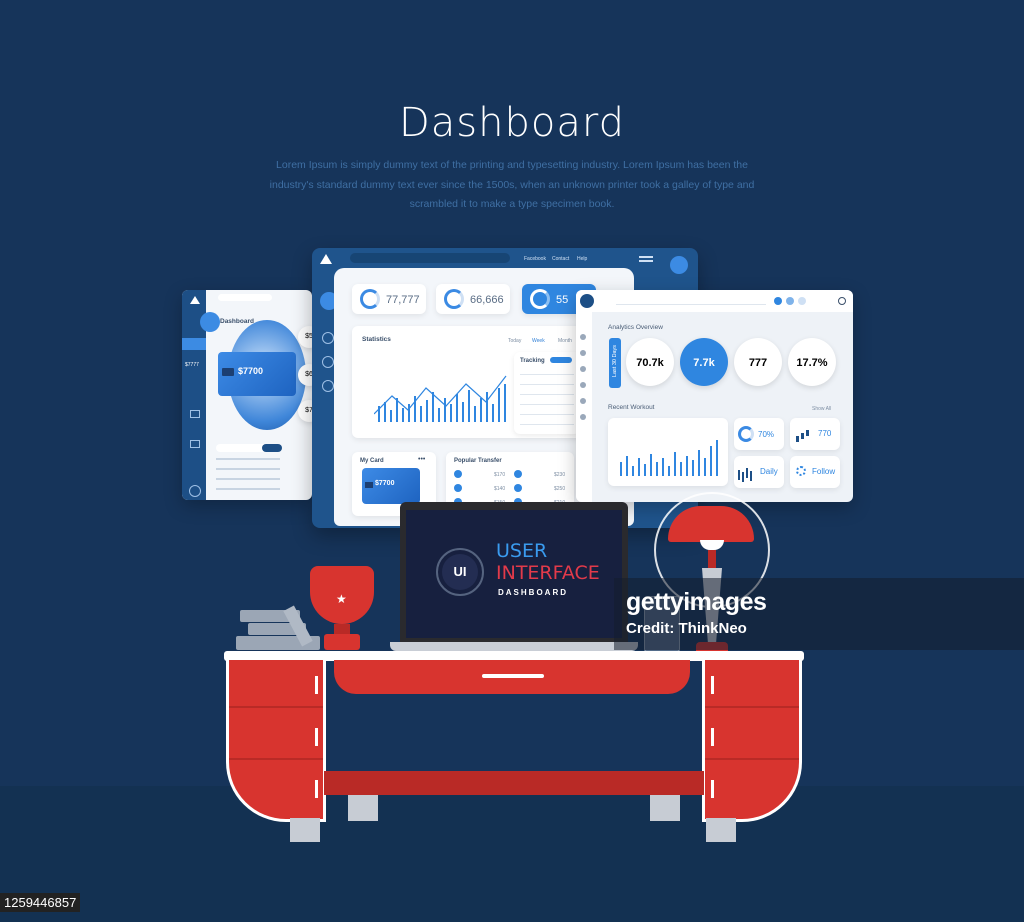 The image size is (1024, 922). What do you see at coordinates (514, 783) in the screenshot?
I see `desk-shelf` at bounding box center [514, 783].